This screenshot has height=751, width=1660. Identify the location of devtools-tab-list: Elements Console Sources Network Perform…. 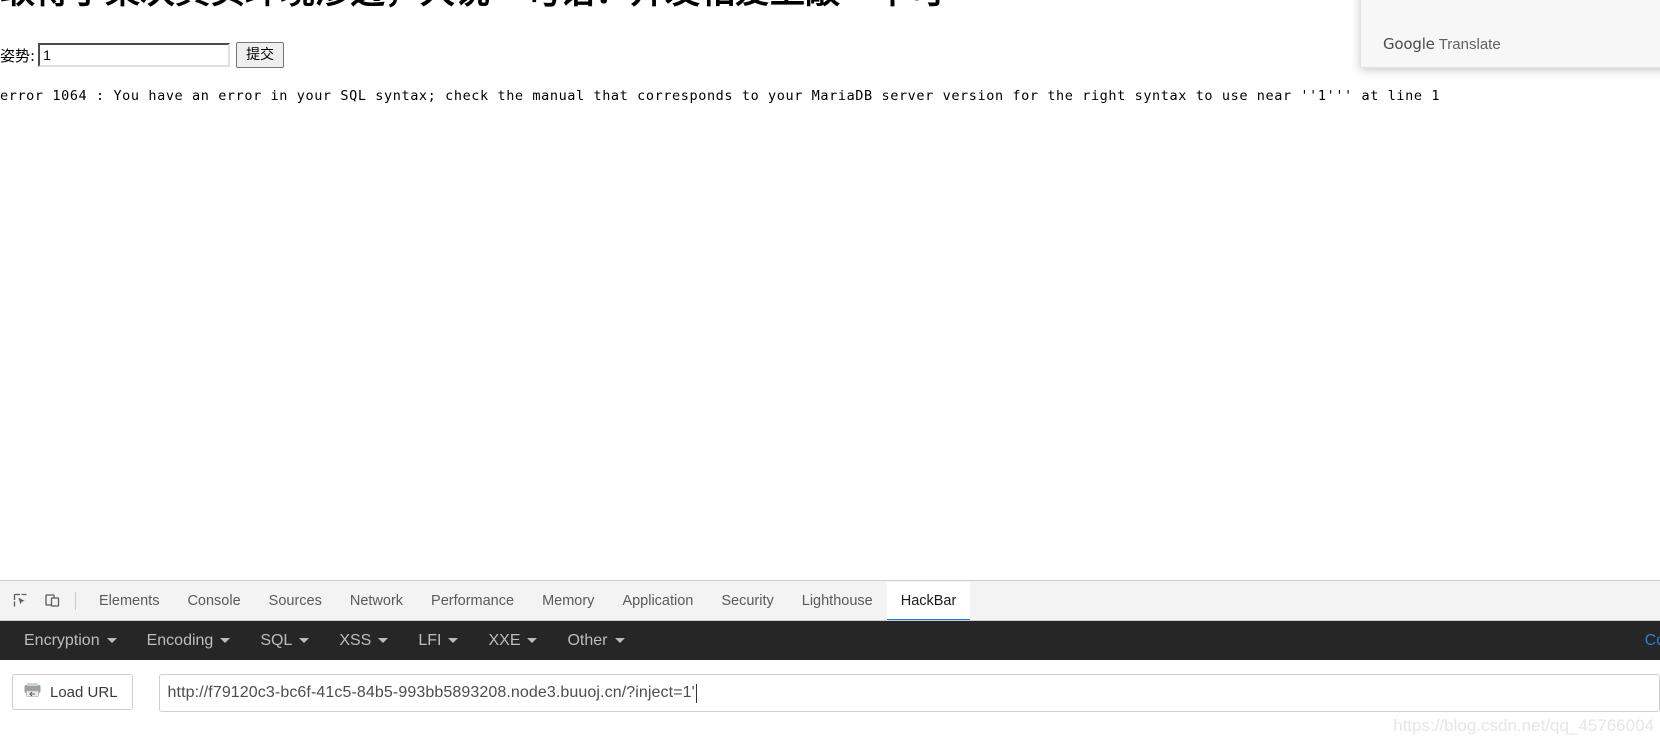
(528, 600).